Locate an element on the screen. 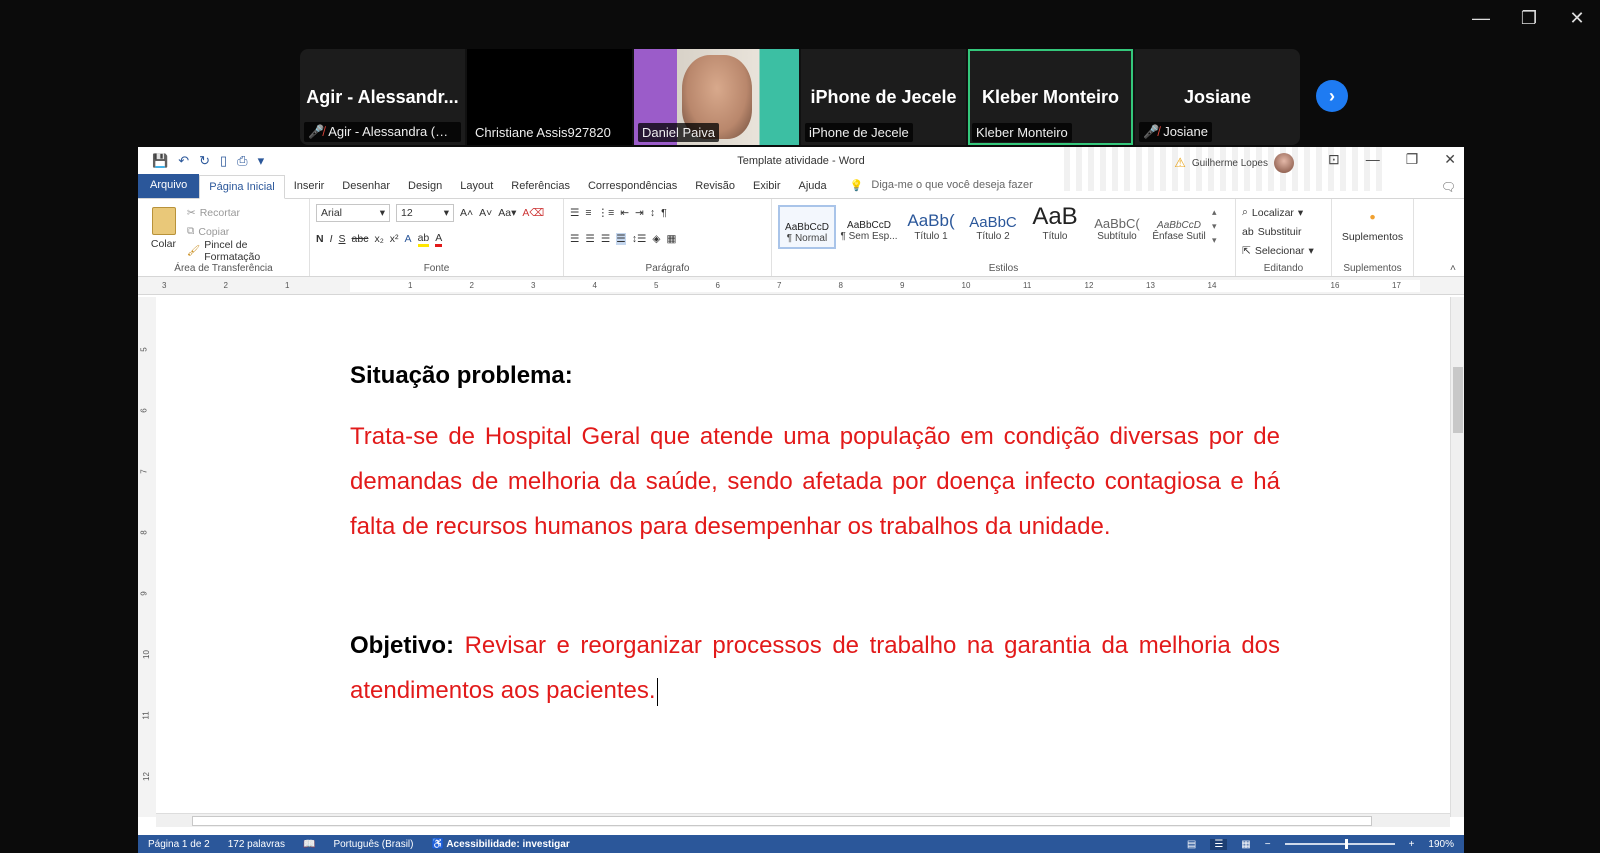 This screenshot has height=853, width=1600. styles-scroll: ▴ ▾ ▾ is located at coordinates (1214, 227).